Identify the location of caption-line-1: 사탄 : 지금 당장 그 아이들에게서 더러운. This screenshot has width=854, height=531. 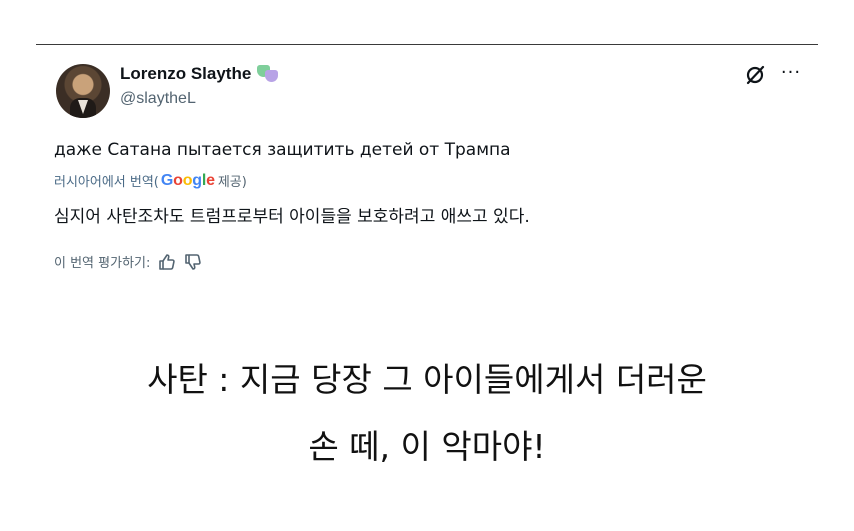
(427, 379).